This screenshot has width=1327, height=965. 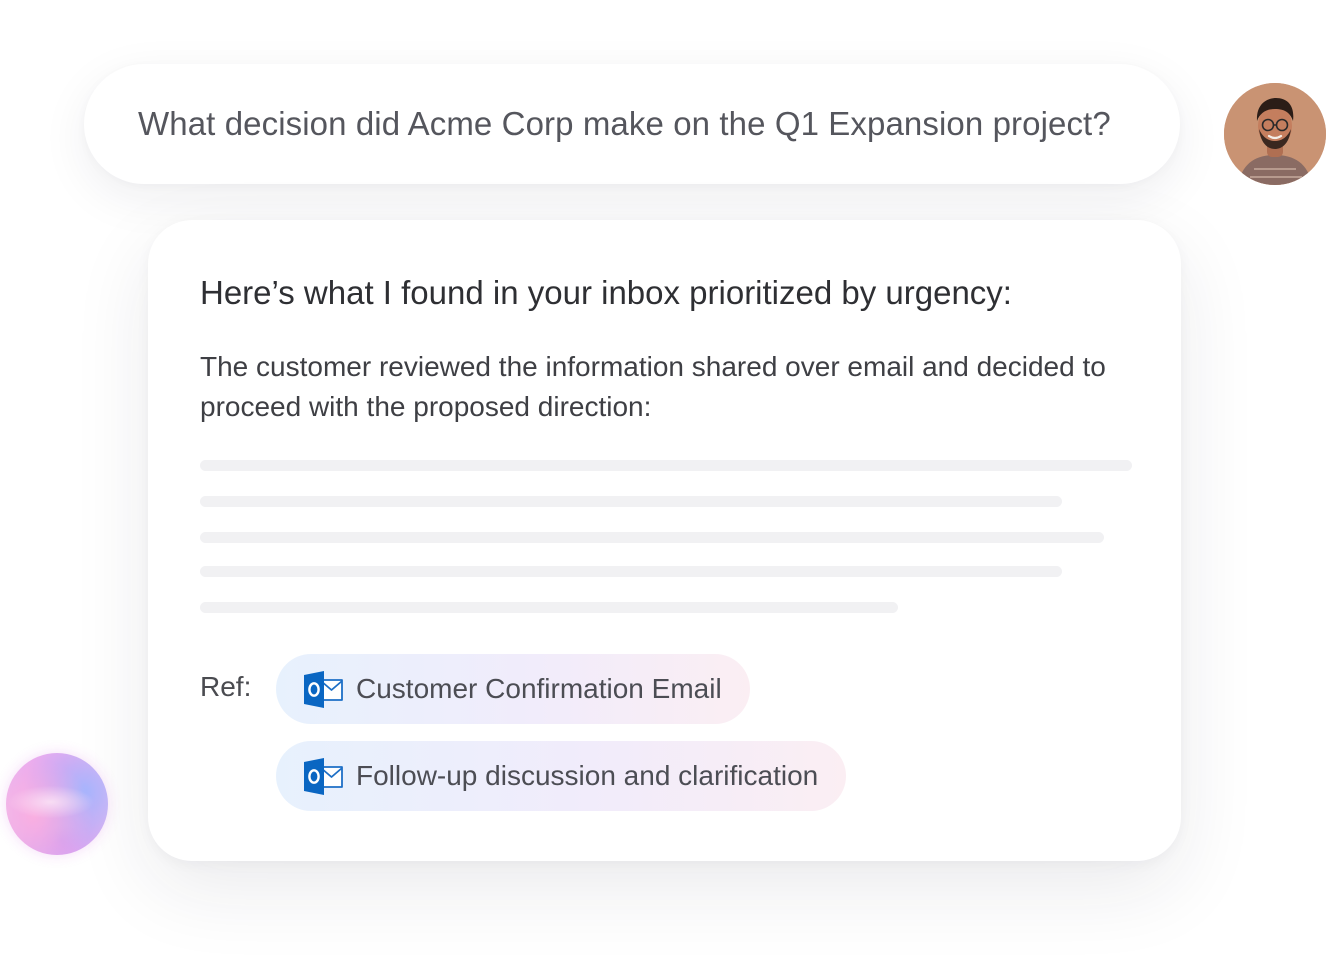 I want to click on reference-chip-label: Follow-up discussion and clarification, so click(x=587, y=775).